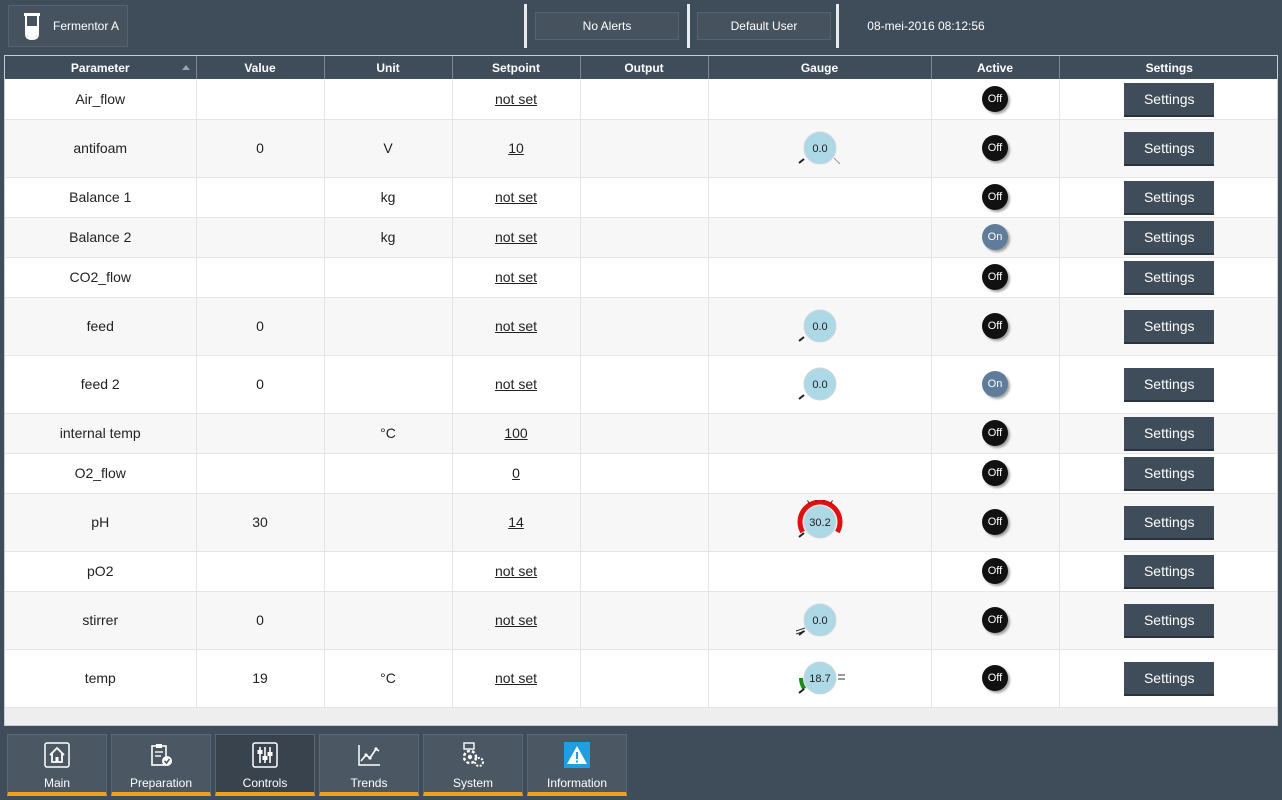 The height and width of the screenshot is (800, 1282). I want to click on cell-setpoint: 0, so click(516, 473).